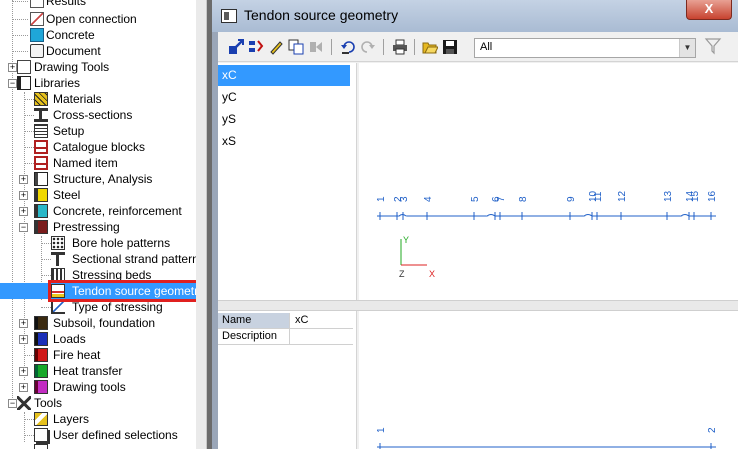  I want to click on type-of-stressing-icon, so click(58, 307).